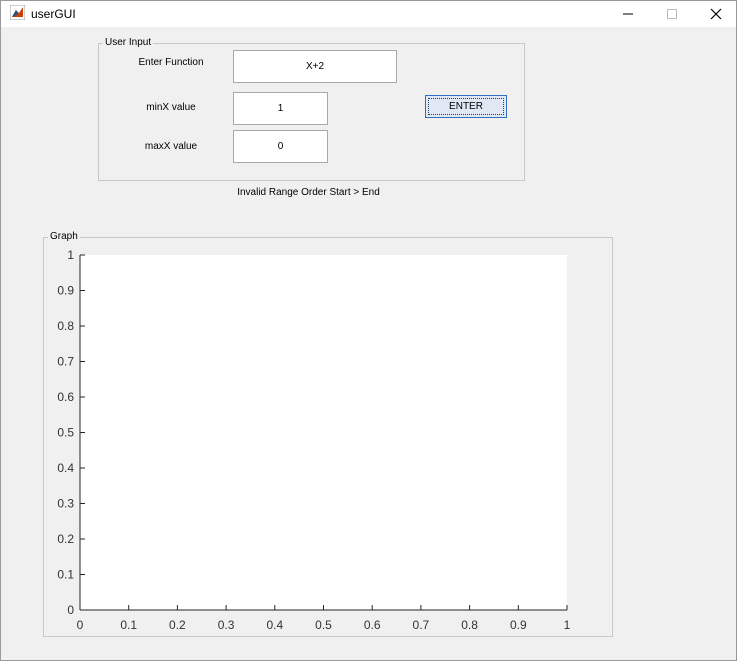 The width and height of the screenshot is (737, 661). What do you see at coordinates (65, 362) in the screenshot?
I see `y-tick-label: 0.7` at bounding box center [65, 362].